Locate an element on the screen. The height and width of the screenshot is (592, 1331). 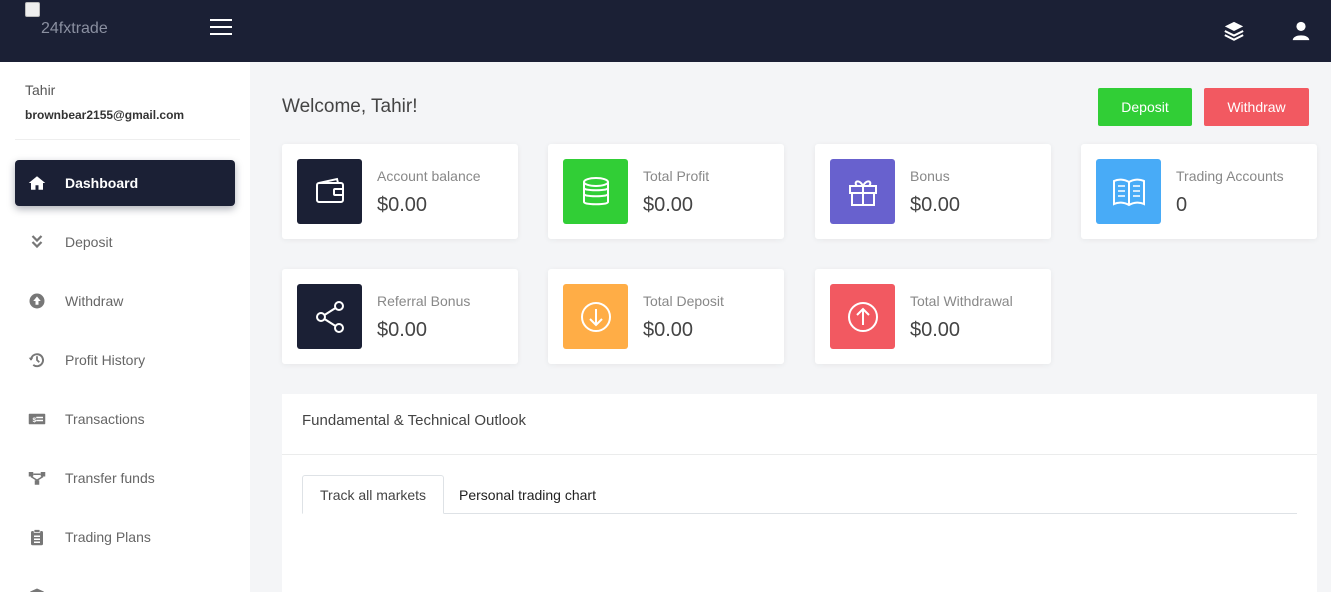
sidebar-item-trading-plans: Trading Plans is located at coordinates (125, 537).